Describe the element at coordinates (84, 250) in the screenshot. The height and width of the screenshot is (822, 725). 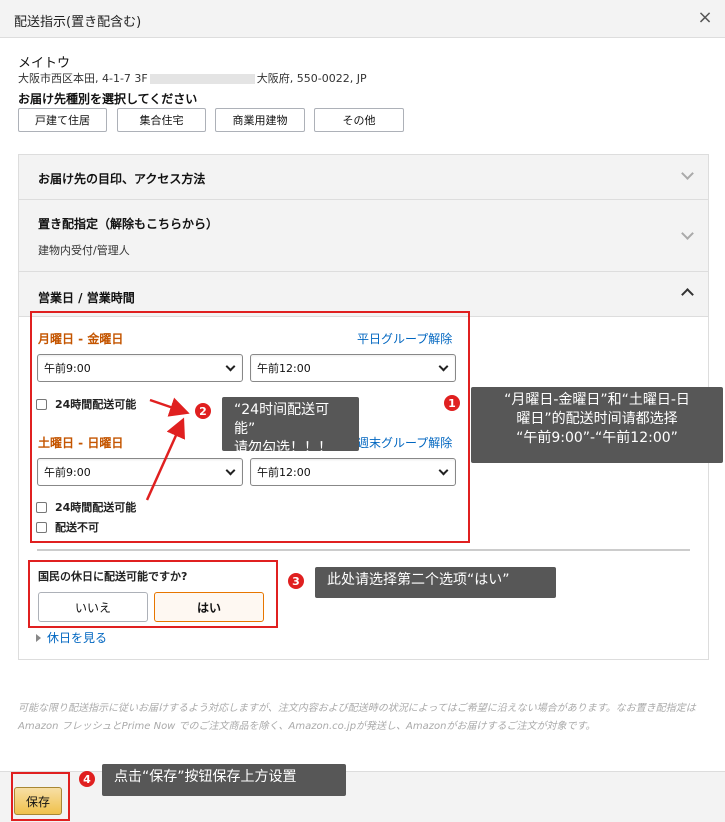
I see `okihai-value: 建物内受付/管理人` at that location.